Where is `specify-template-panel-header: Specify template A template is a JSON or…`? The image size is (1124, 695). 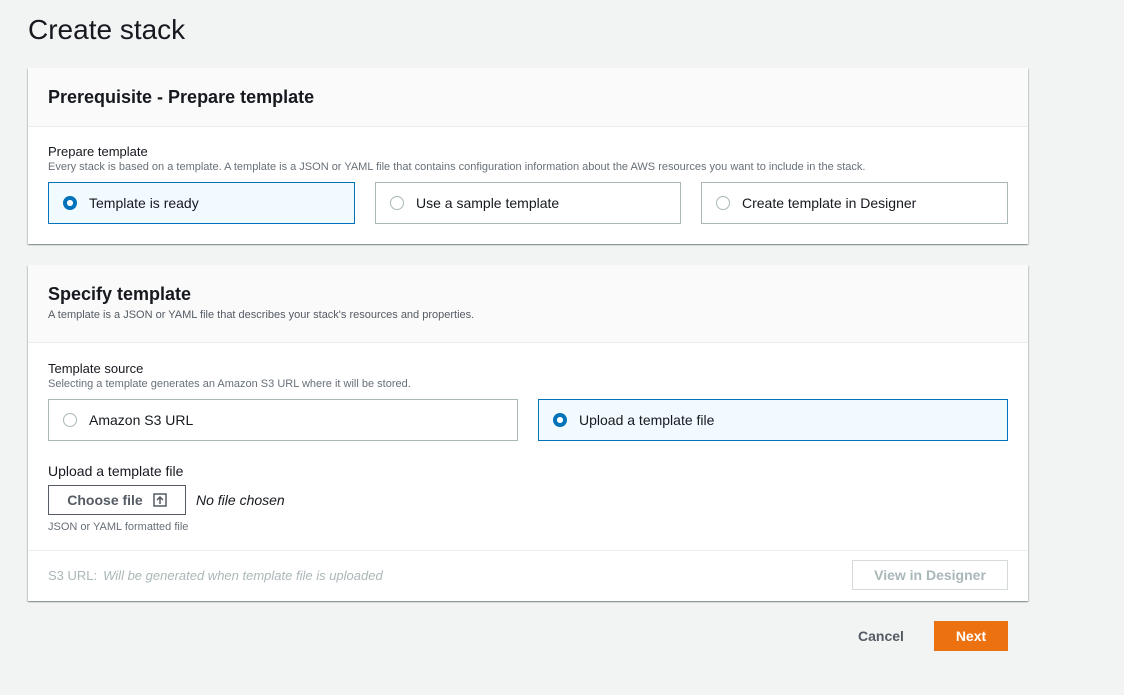
specify-template-panel-header: Specify template A template is a JSON or… is located at coordinates (528, 304).